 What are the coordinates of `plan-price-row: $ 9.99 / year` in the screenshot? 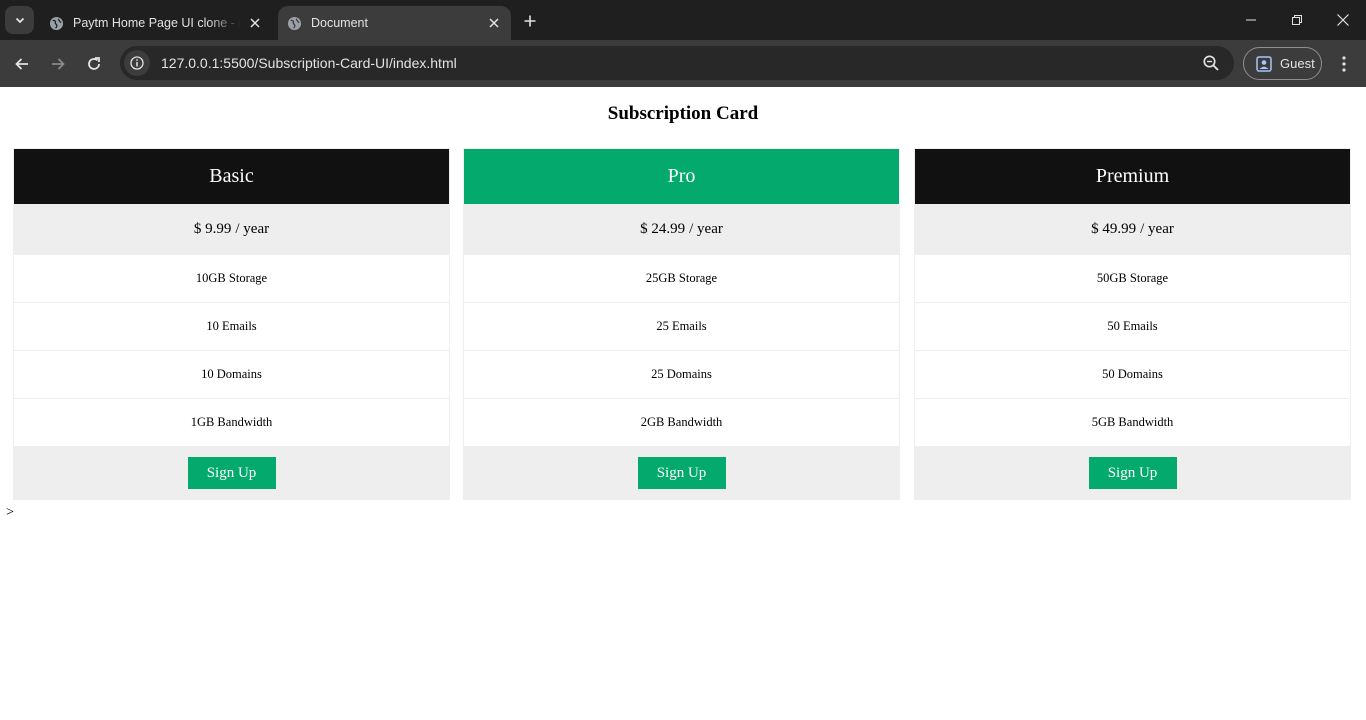 It's located at (231, 229).